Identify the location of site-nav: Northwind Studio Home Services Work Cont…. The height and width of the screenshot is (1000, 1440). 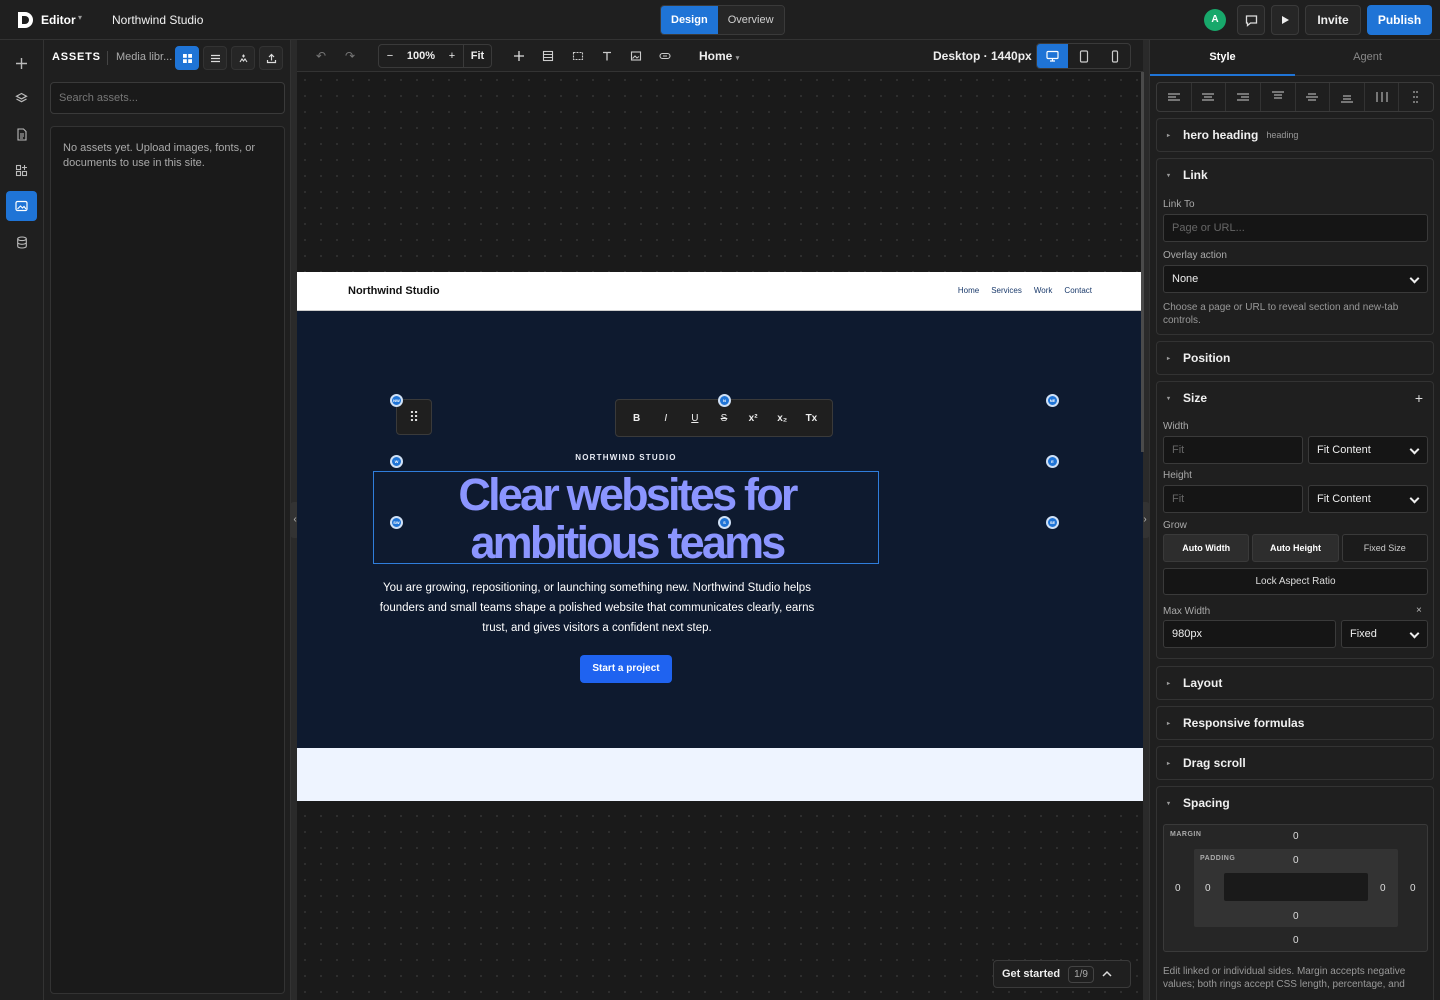
(720, 291).